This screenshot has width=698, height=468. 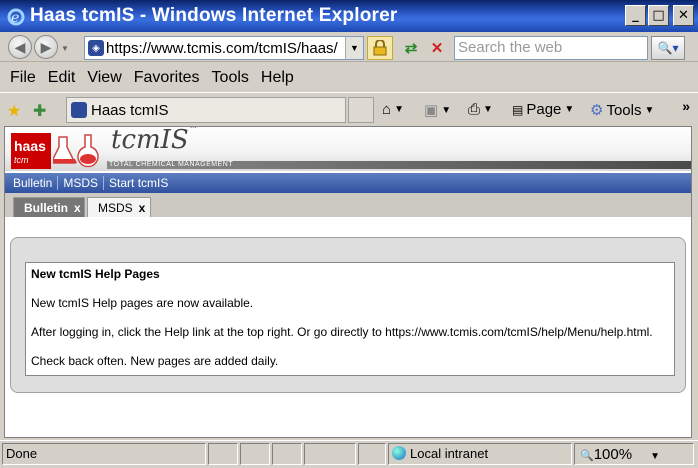 What do you see at coordinates (138, 183) in the screenshot?
I see `nav-link-start-tcmis: Start tcmIS` at bounding box center [138, 183].